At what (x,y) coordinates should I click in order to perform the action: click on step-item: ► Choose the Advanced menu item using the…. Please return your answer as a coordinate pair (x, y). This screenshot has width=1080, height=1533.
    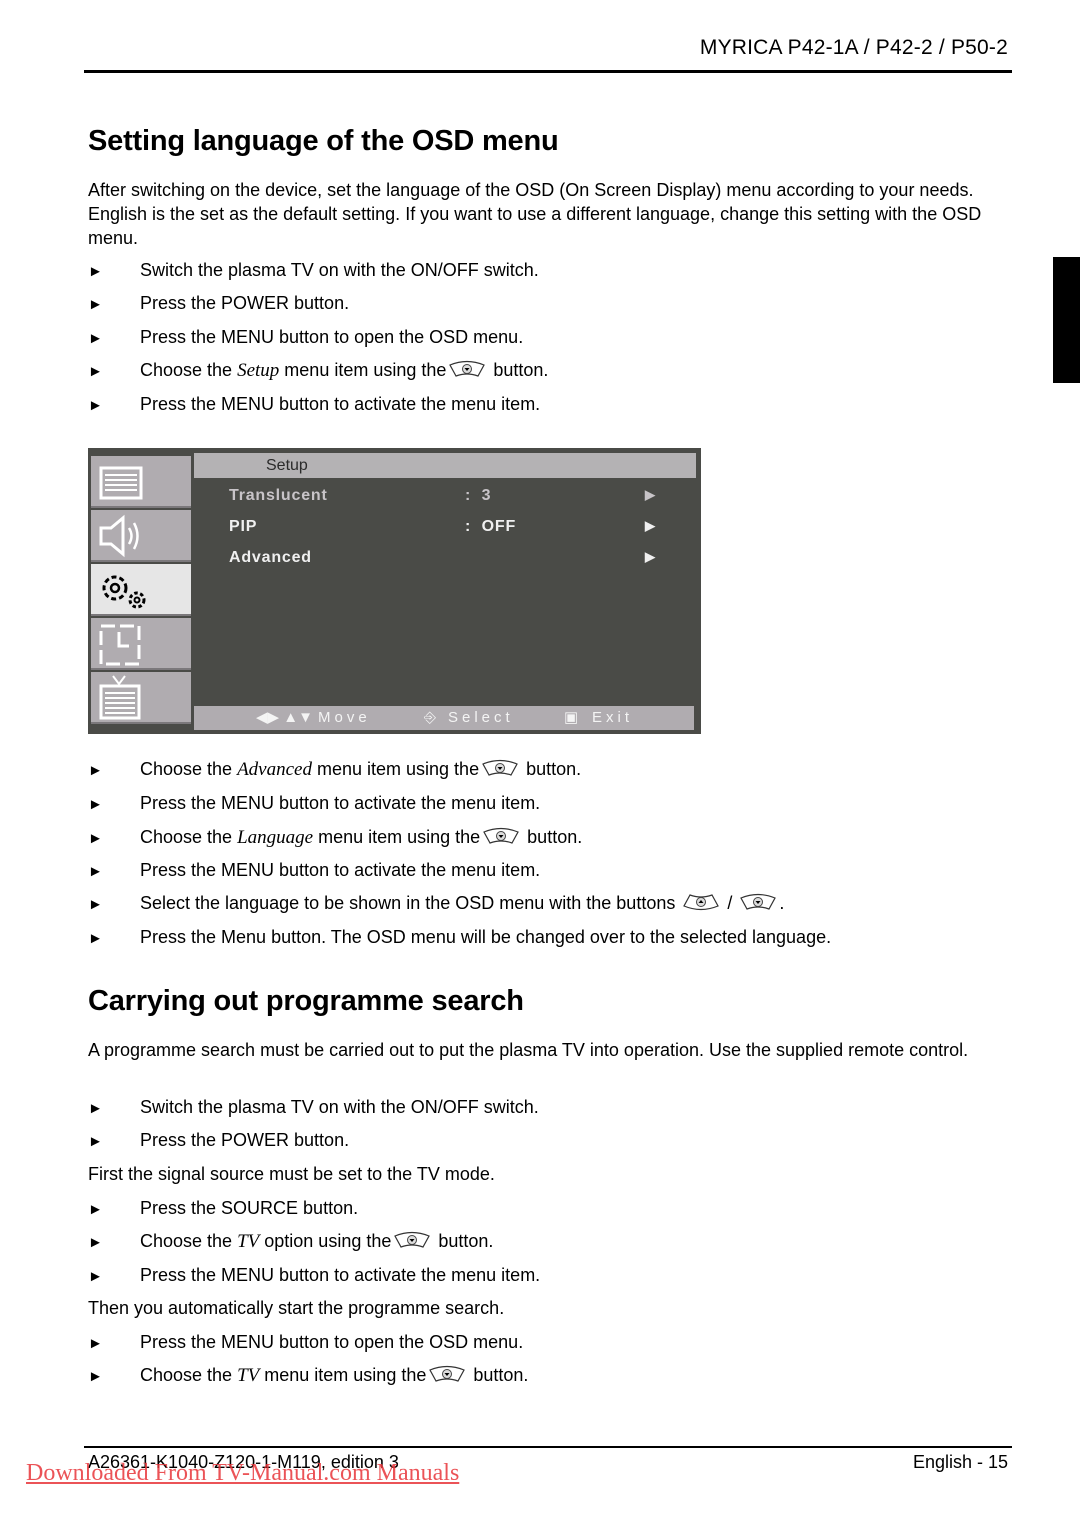
    Looking at the image, I should click on (334, 770).